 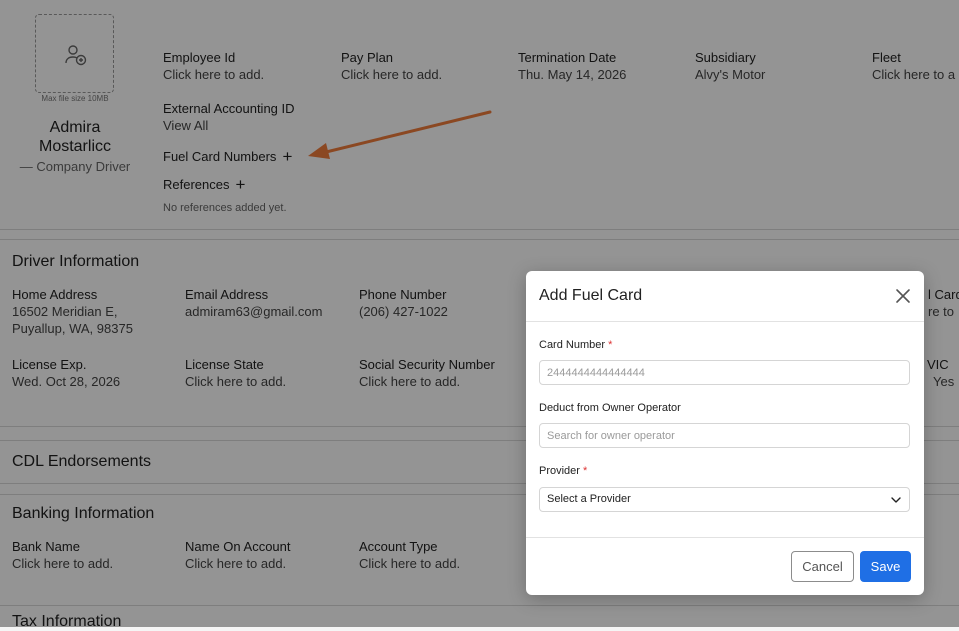 I want to click on card-number-label: Card Number *, so click(x=575, y=345).